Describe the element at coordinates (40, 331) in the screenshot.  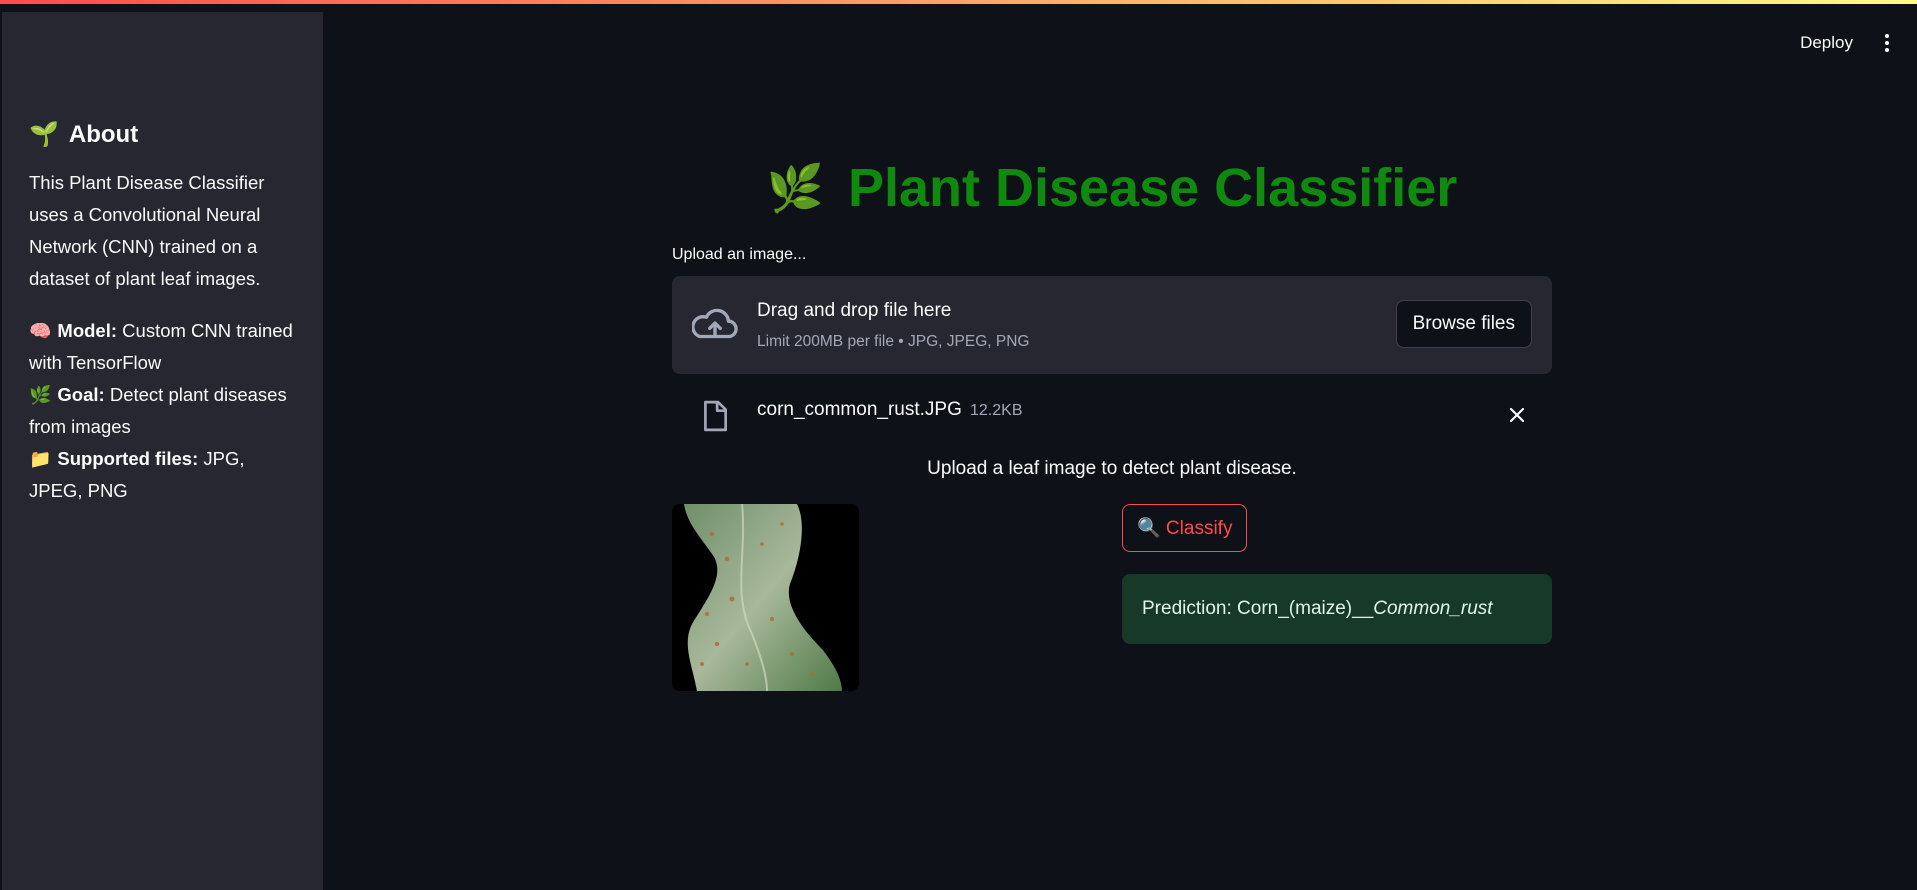
I see `brain-icon: 🧠` at that location.